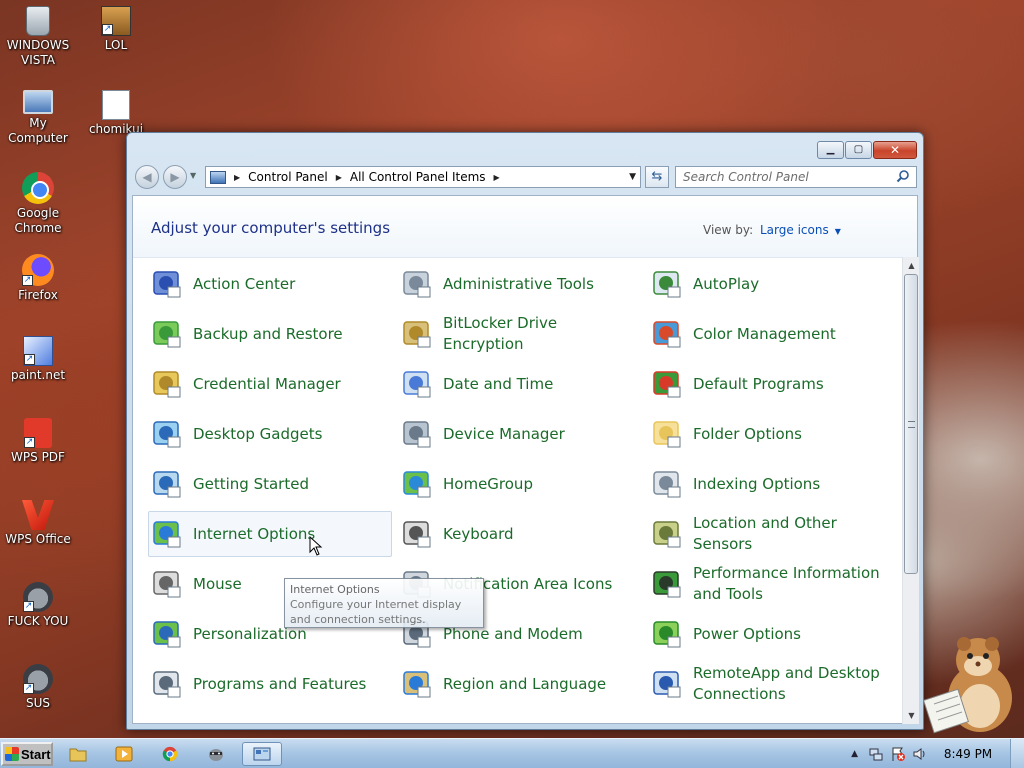  What do you see at coordinates (38, 270) in the screenshot?
I see `firefox-icon: ↗` at bounding box center [38, 270].